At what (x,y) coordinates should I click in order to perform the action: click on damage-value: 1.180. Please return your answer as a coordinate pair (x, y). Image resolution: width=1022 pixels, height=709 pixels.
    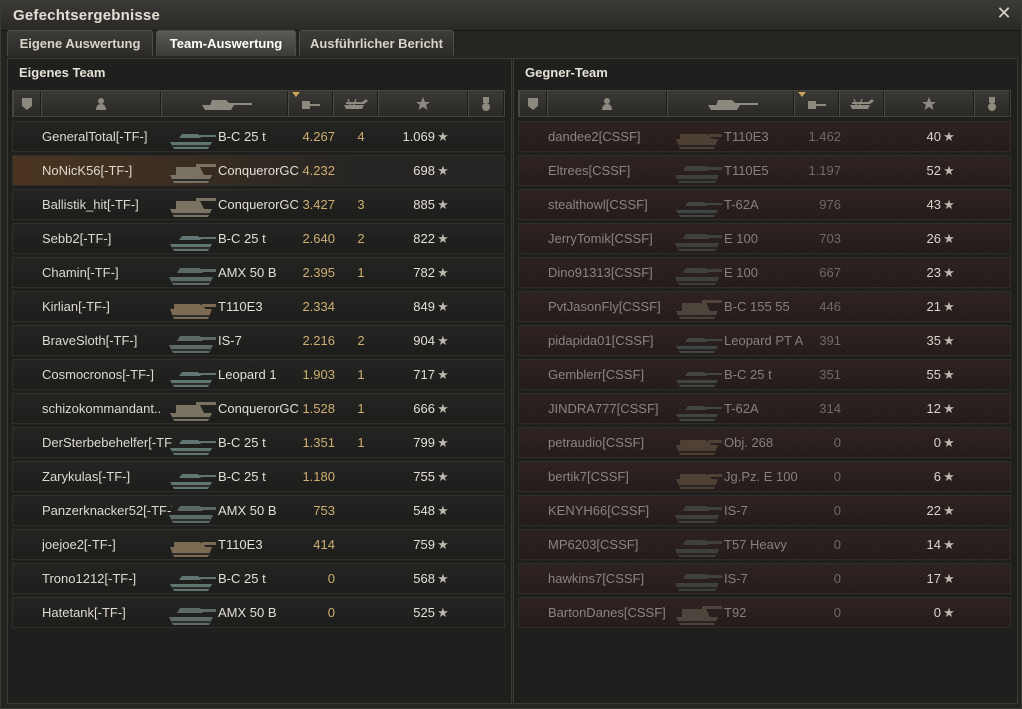
    Looking at the image, I should click on (318, 476).